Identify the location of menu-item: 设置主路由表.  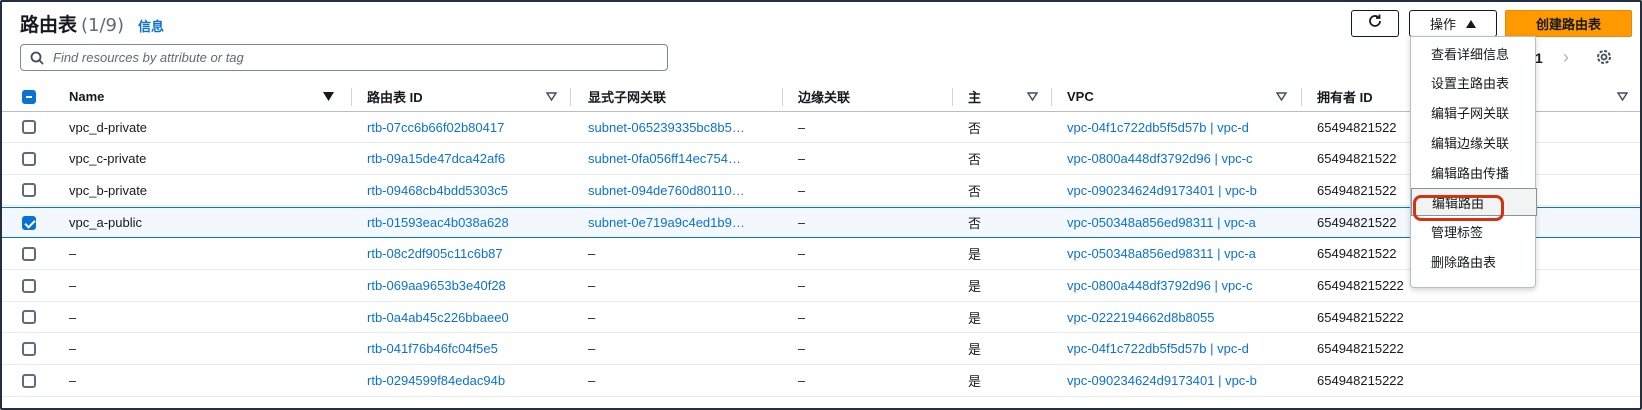
(1474, 83).